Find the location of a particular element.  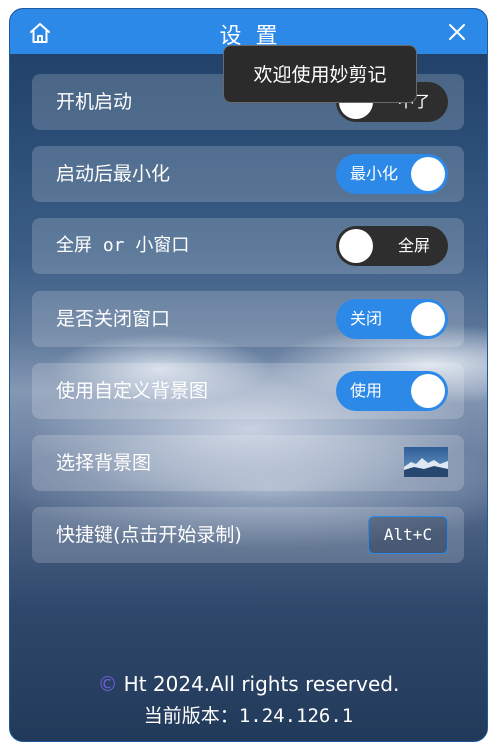

setting-label: 开机启动 is located at coordinates (94, 102).